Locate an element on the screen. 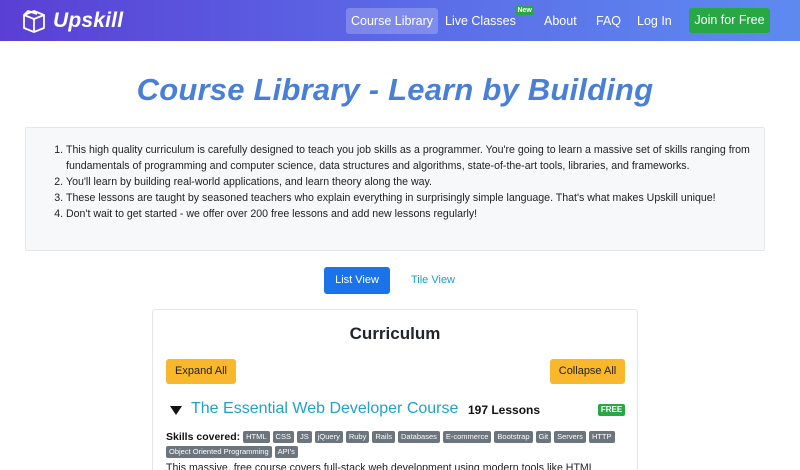 The image size is (800, 470). skill-tag: Ruby is located at coordinates (357, 437).